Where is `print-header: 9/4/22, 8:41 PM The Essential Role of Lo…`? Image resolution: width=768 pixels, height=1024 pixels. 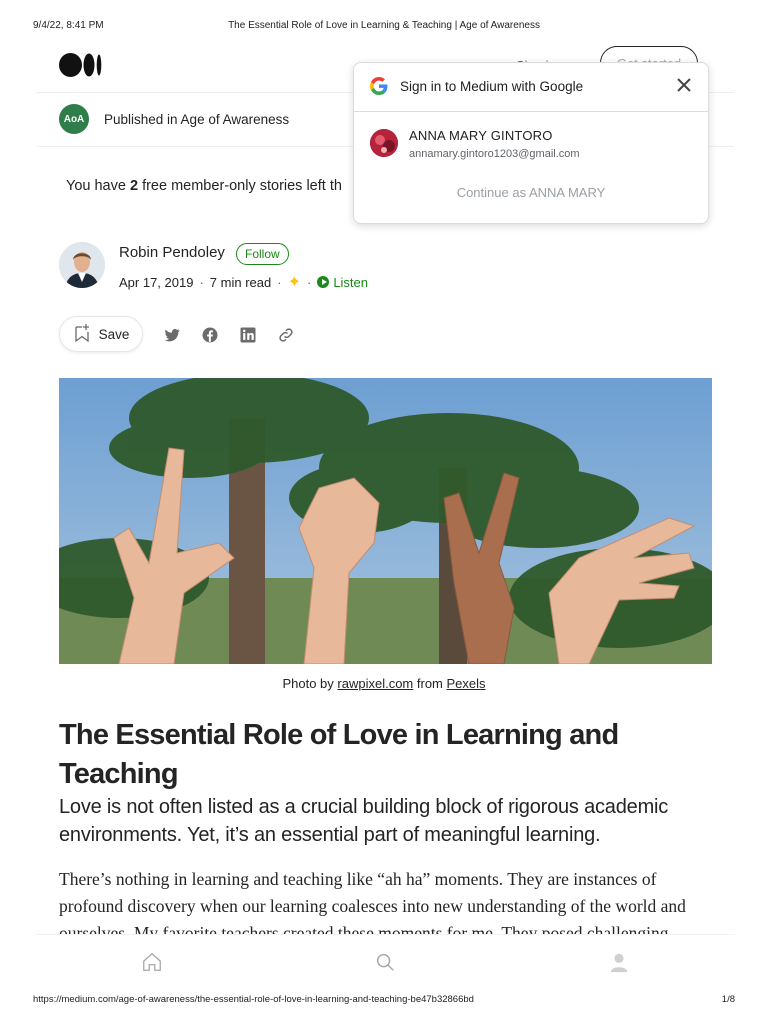
print-header: 9/4/22, 8:41 PM The Essential Role of Lo… is located at coordinates (384, 27).